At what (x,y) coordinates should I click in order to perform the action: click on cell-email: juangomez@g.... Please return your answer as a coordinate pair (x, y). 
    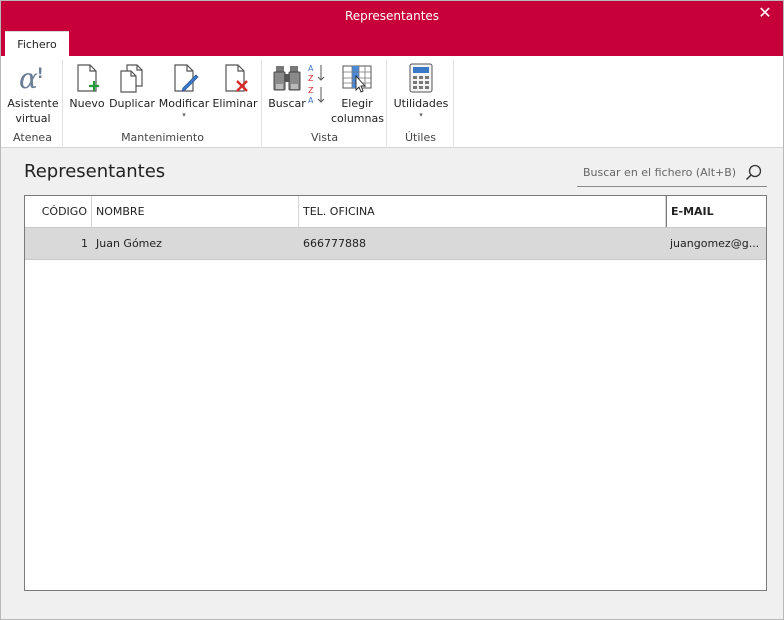
    Looking at the image, I should click on (715, 243).